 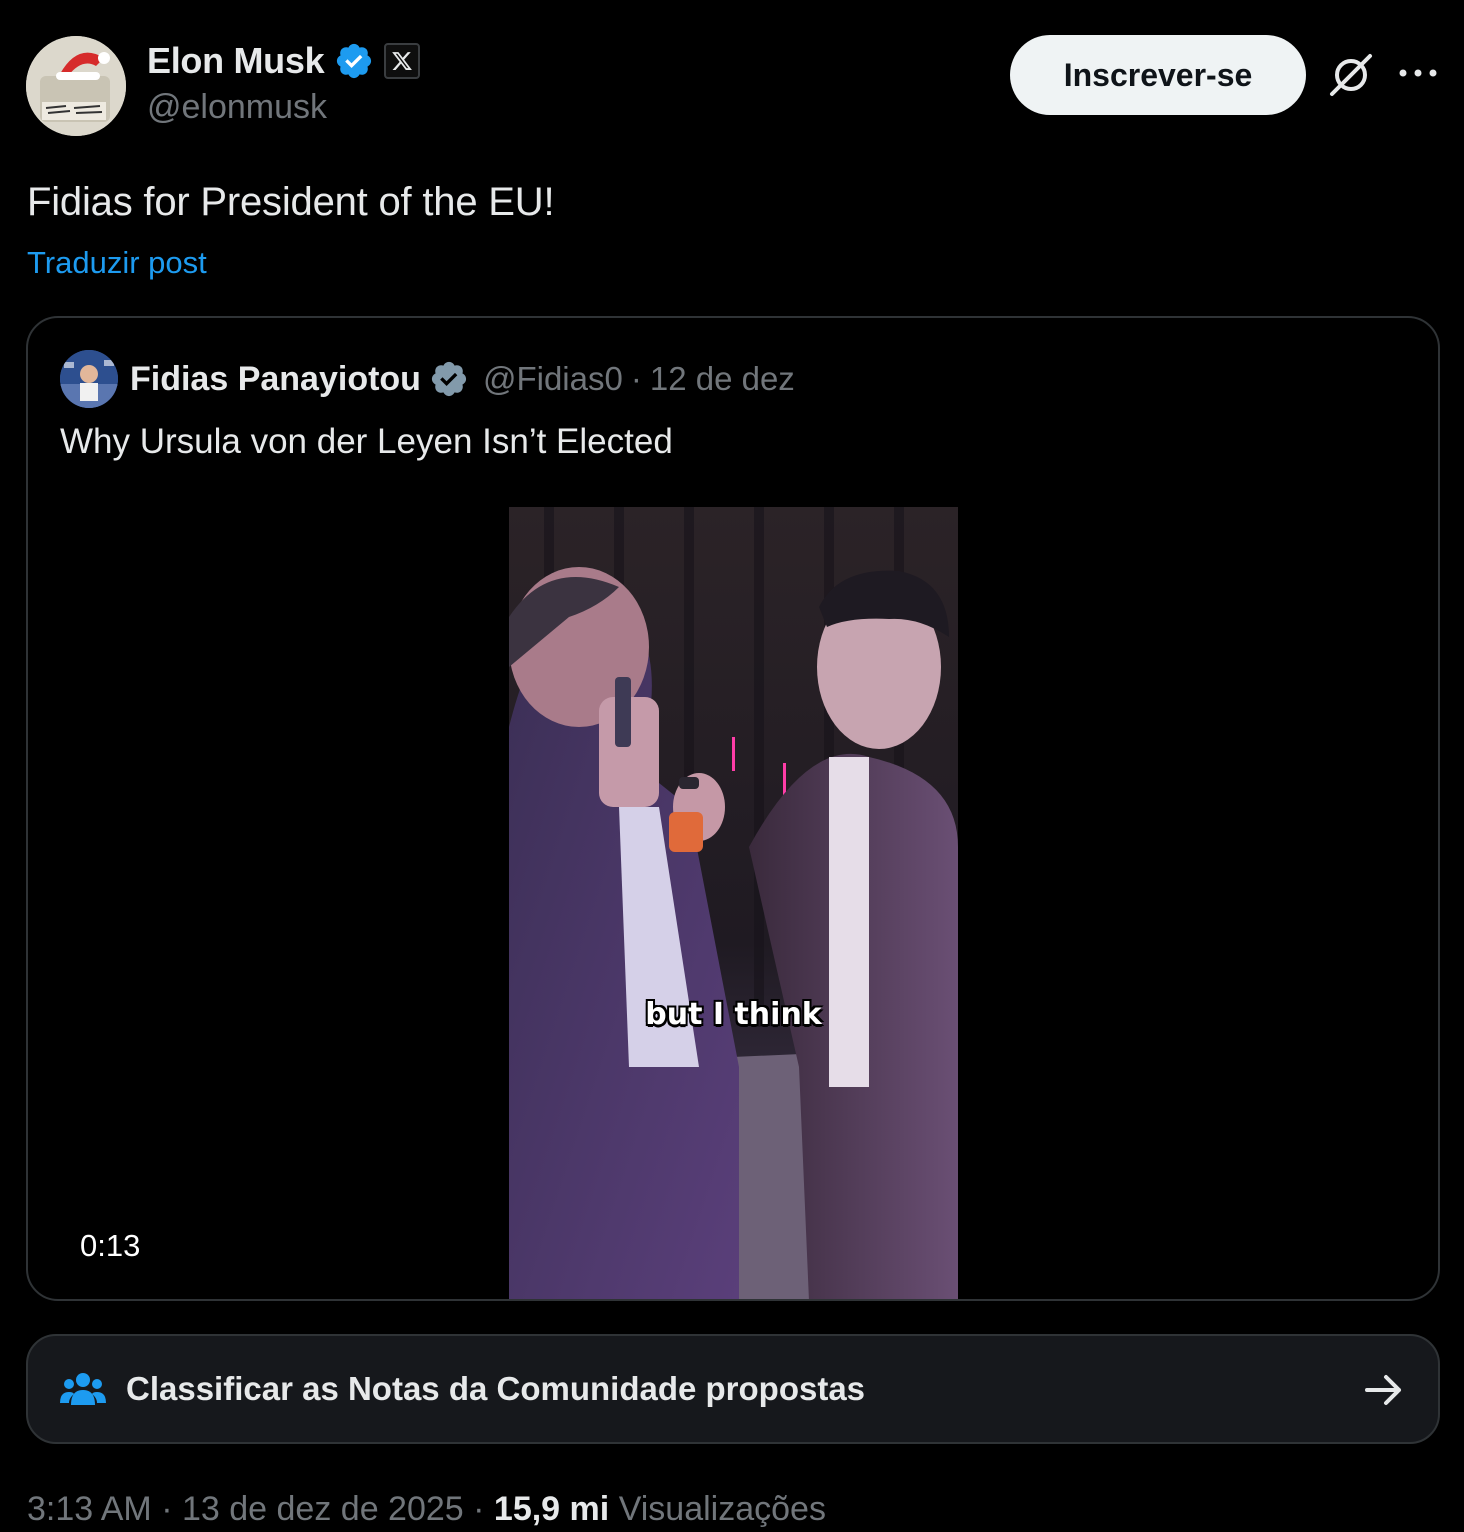 What do you see at coordinates (722, 379) in the screenshot?
I see `quoted-post-date: 12 de dez` at bounding box center [722, 379].